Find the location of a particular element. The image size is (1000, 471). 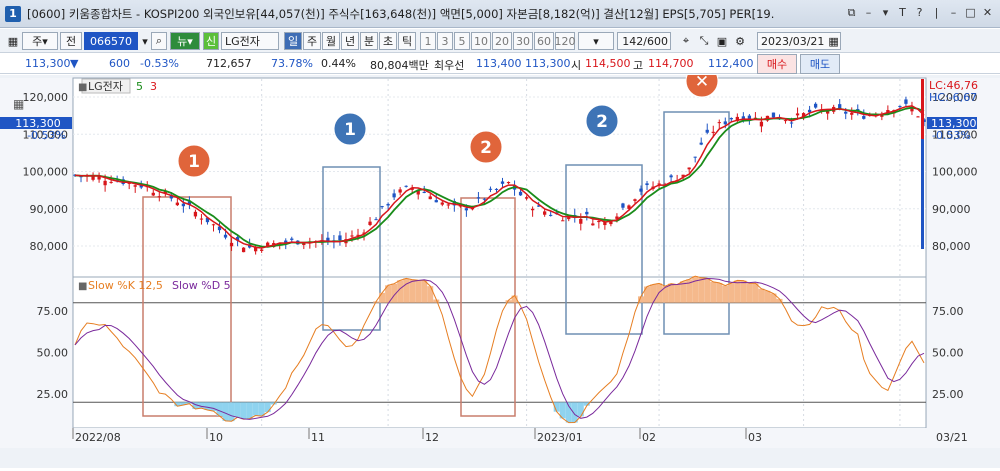

sell-button: 매도 is located at coordinates (820, 64).